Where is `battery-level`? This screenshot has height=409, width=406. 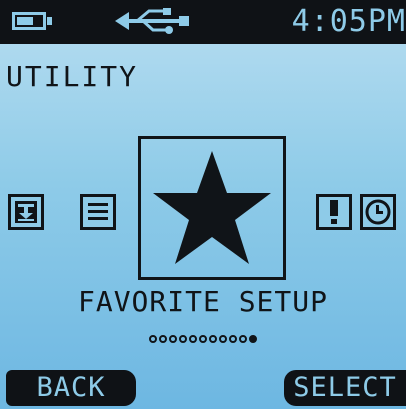
battery-level is located at coordinates (25, 21).